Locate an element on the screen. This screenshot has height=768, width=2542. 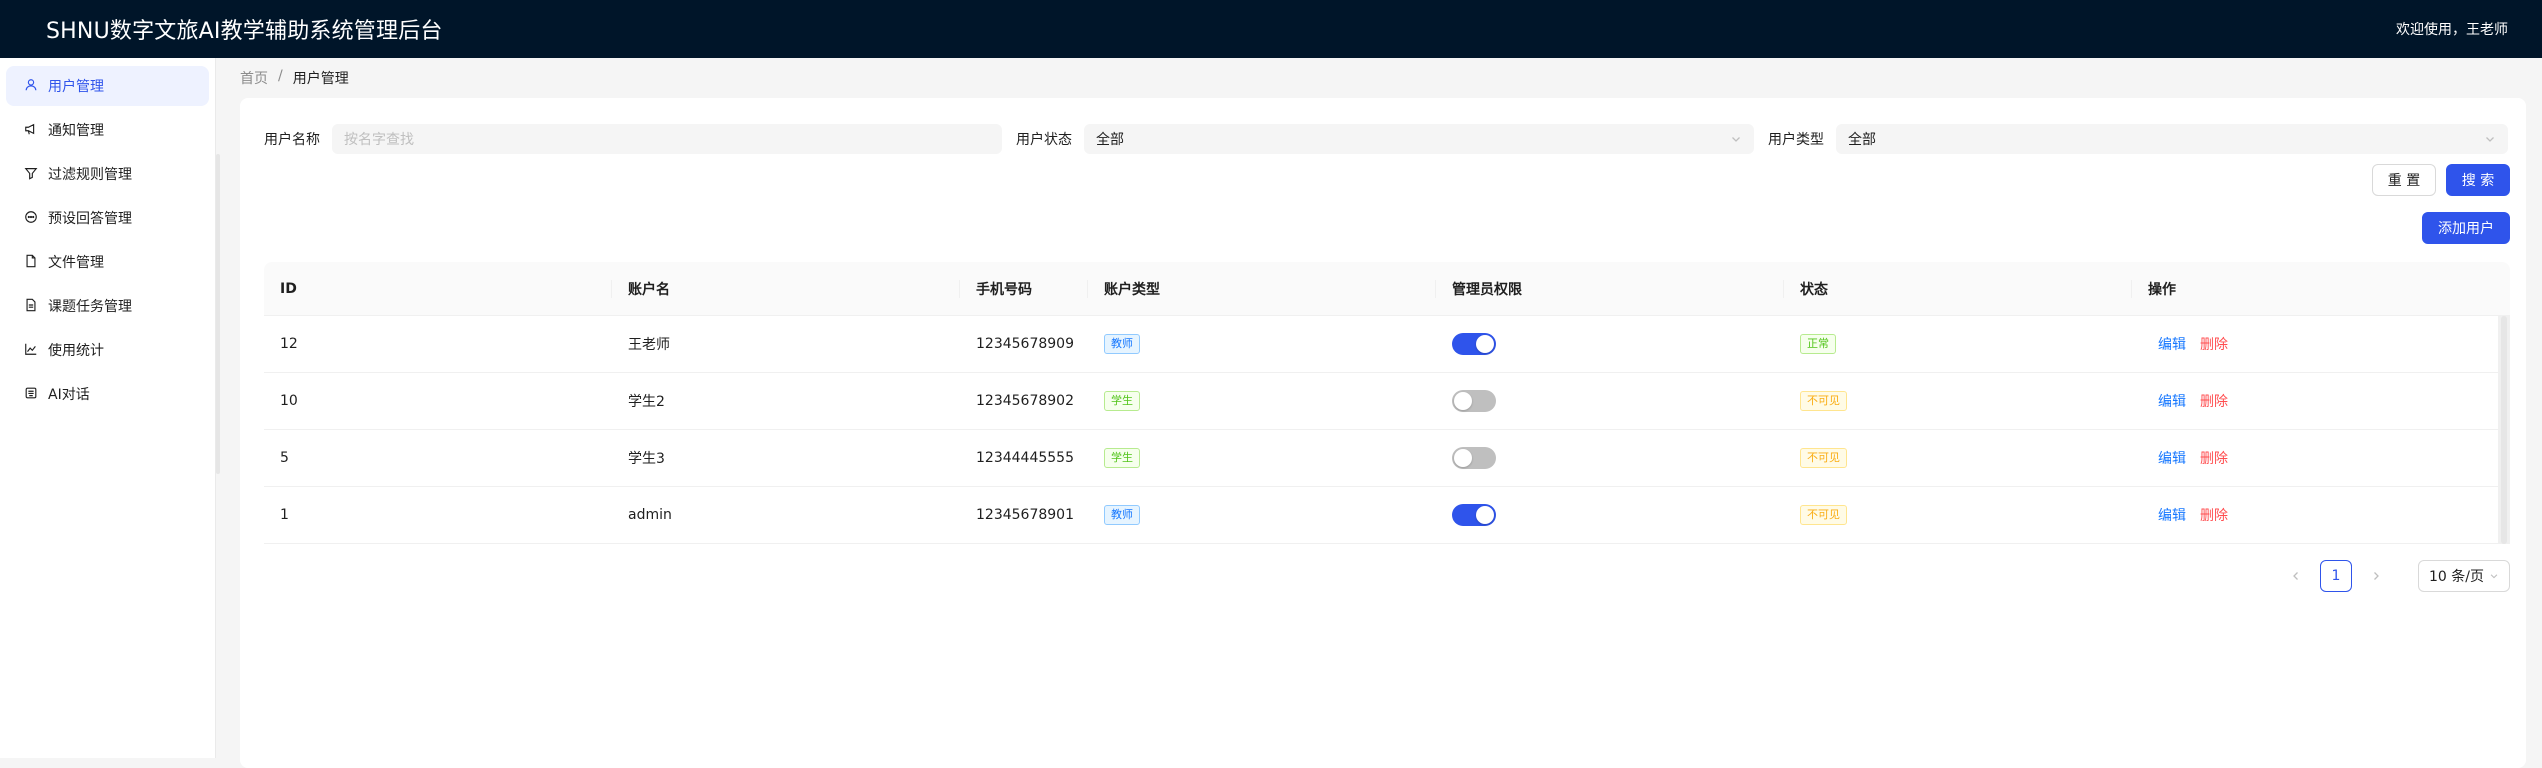
cell-account: 王老师 is located at coordinates (649, 345).